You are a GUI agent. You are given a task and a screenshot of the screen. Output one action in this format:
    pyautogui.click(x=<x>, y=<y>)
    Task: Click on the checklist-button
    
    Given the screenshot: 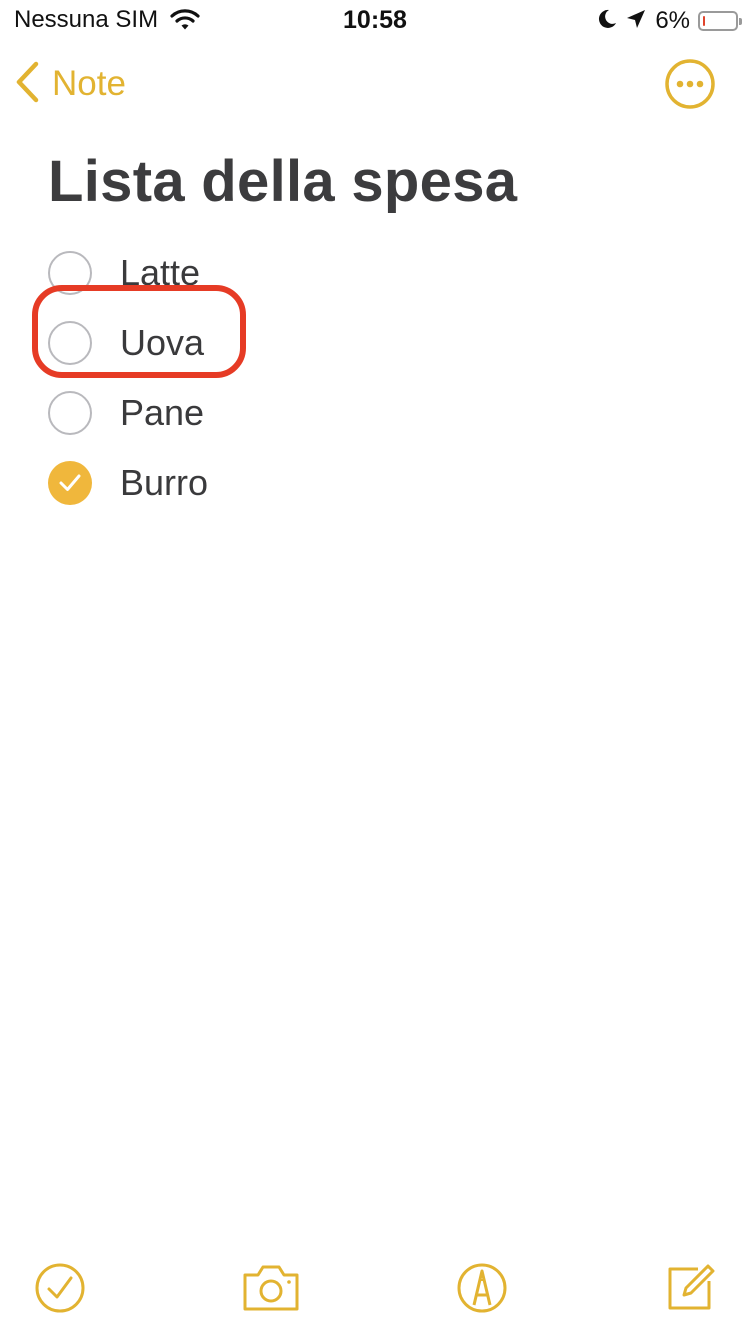 What is the action you would take?
    pyautogui.click(x=60, y=1288)
    